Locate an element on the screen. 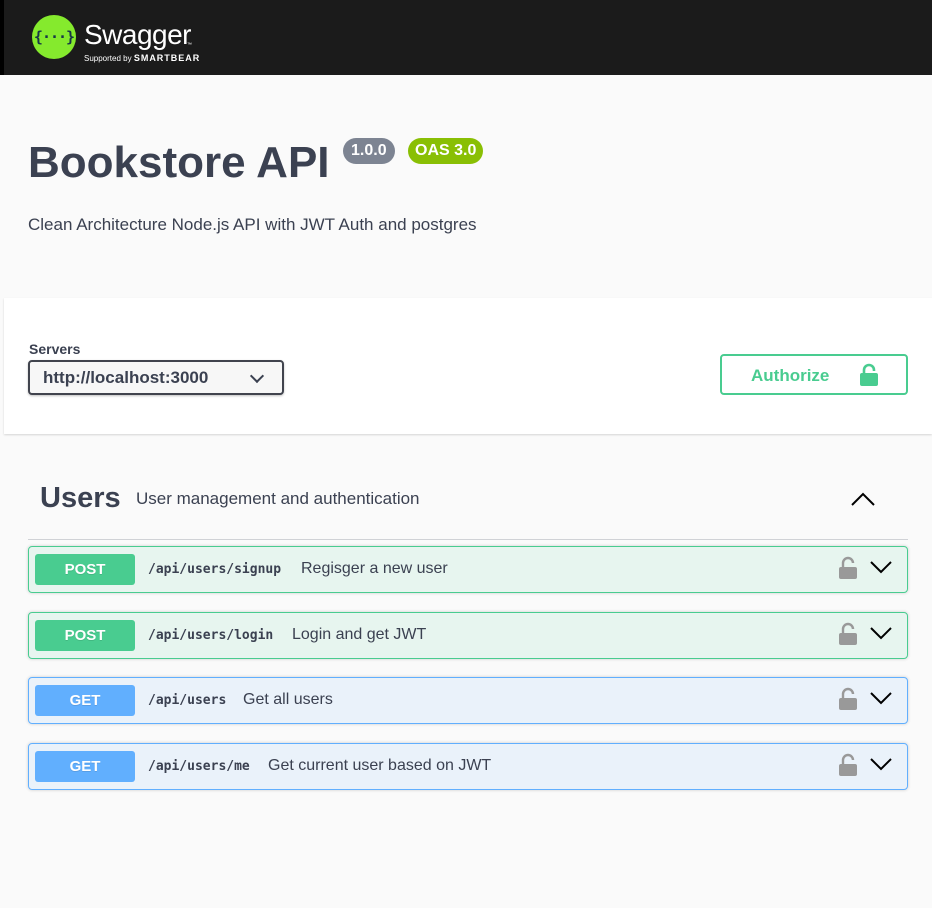  tag-description: User management and authentication is located at coordinates (278, 498).